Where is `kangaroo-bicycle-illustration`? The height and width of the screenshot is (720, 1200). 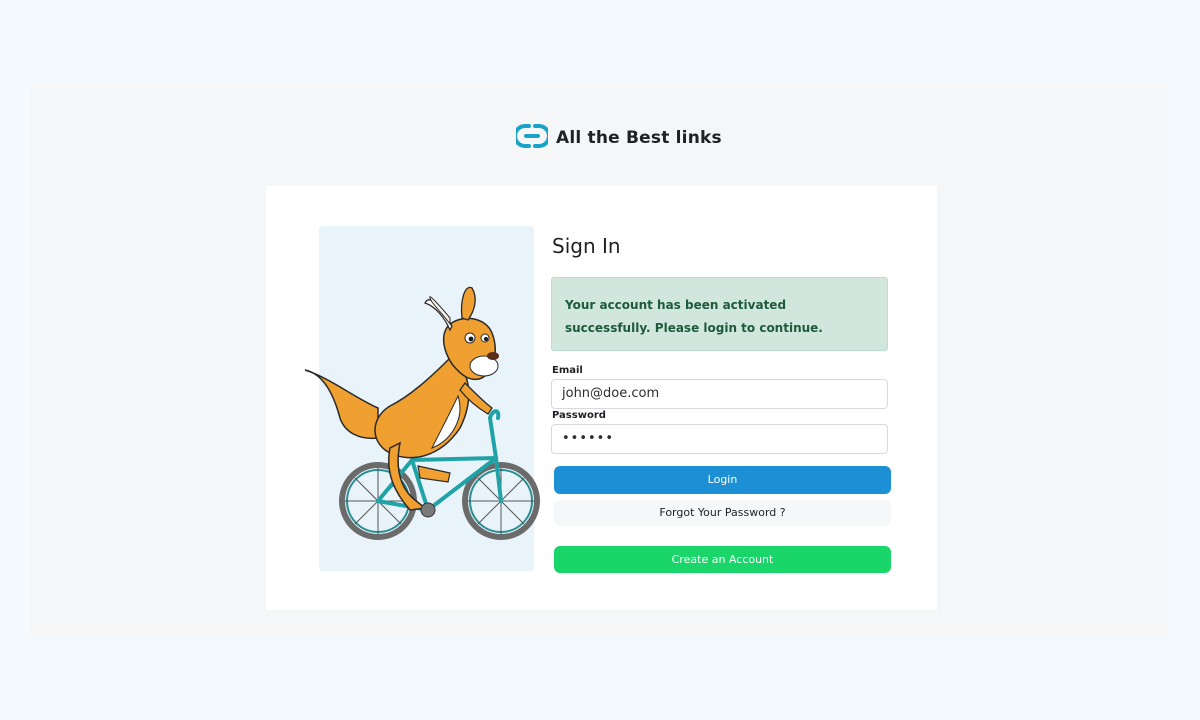 kangaroo-bicycle-illustration is located at coordinates (422, 413).